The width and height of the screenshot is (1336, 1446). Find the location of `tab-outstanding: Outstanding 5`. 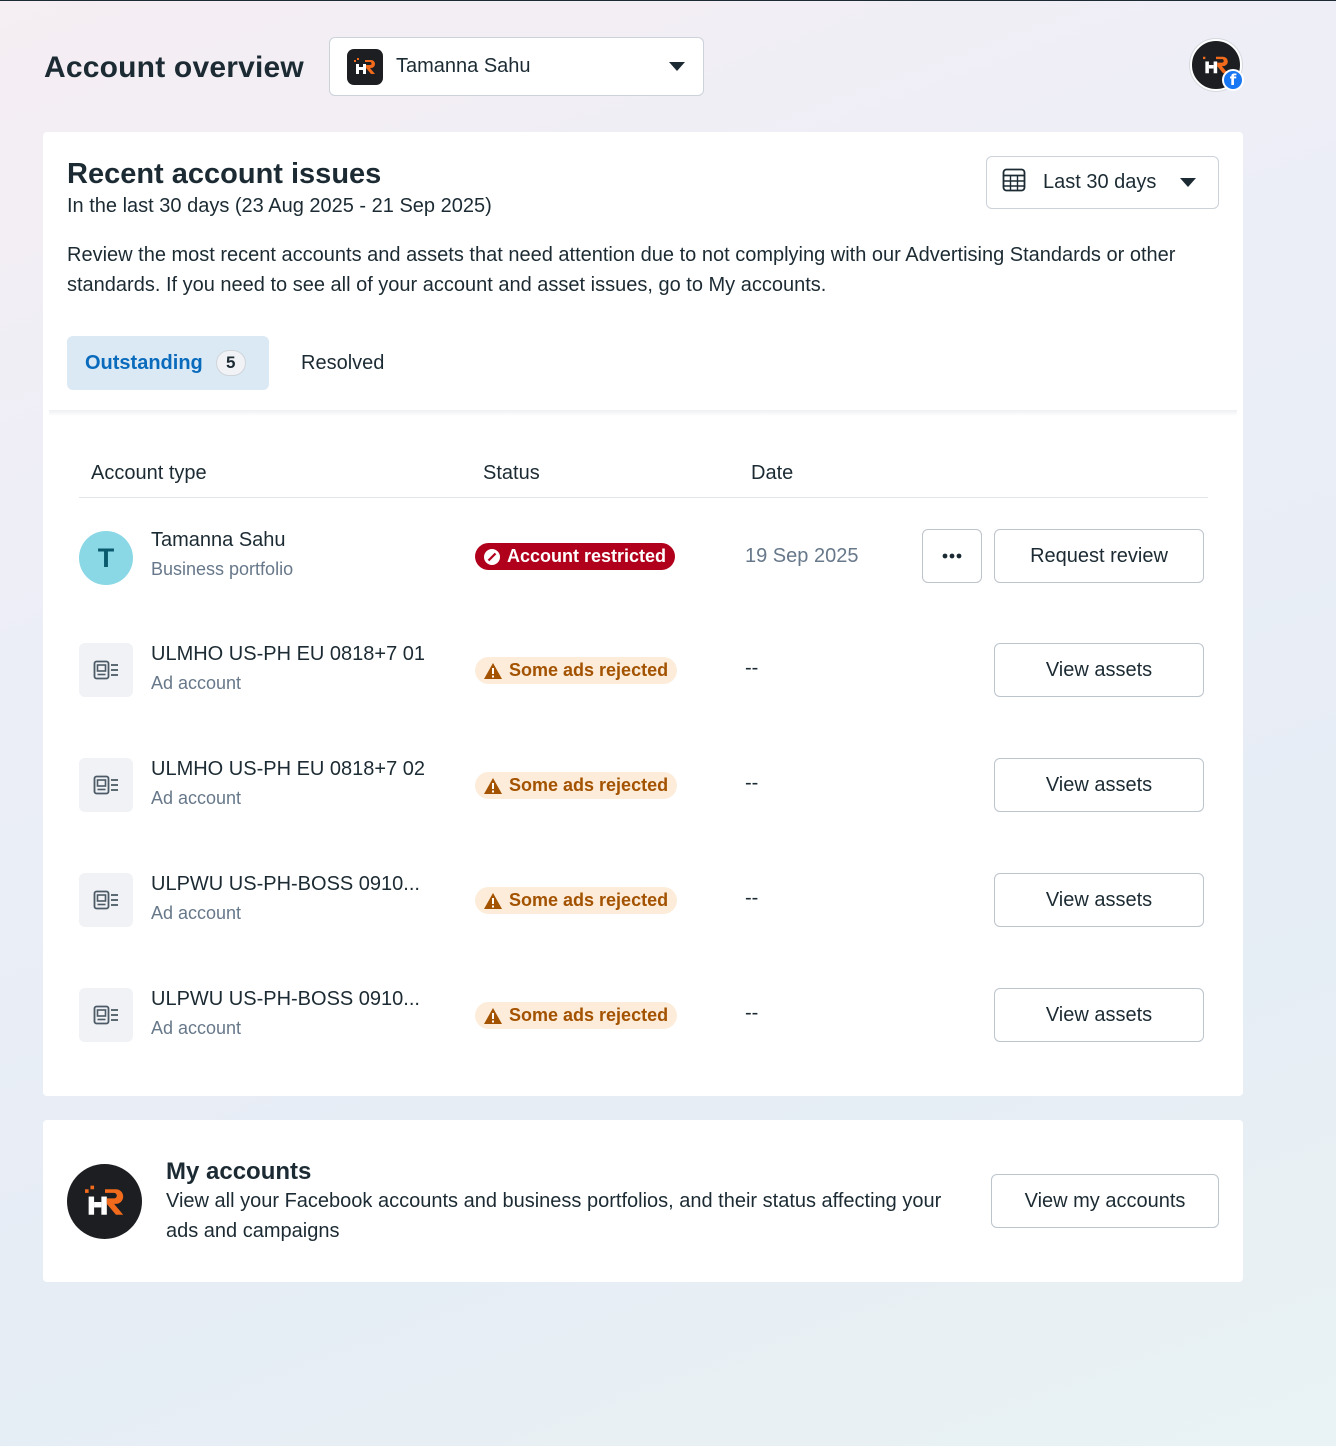

tab-outstanding: Outstanding 5 is located at coordinates (168, 363).